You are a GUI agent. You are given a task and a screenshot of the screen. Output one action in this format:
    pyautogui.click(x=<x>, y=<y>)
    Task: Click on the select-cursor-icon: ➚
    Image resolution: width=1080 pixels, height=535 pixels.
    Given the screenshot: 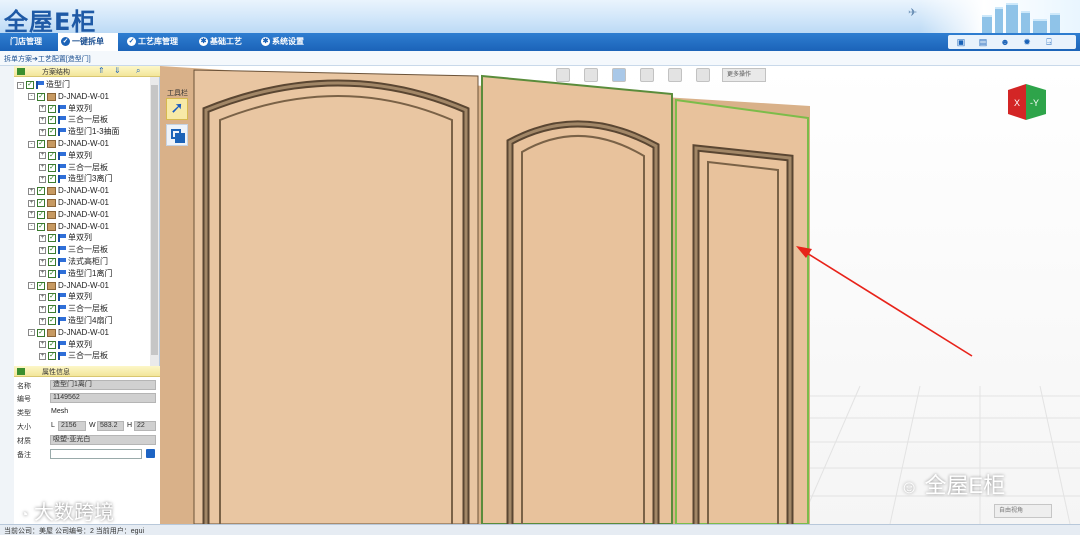 What is the action you would take?
    pyautogui.click(x=177, y=109)
    